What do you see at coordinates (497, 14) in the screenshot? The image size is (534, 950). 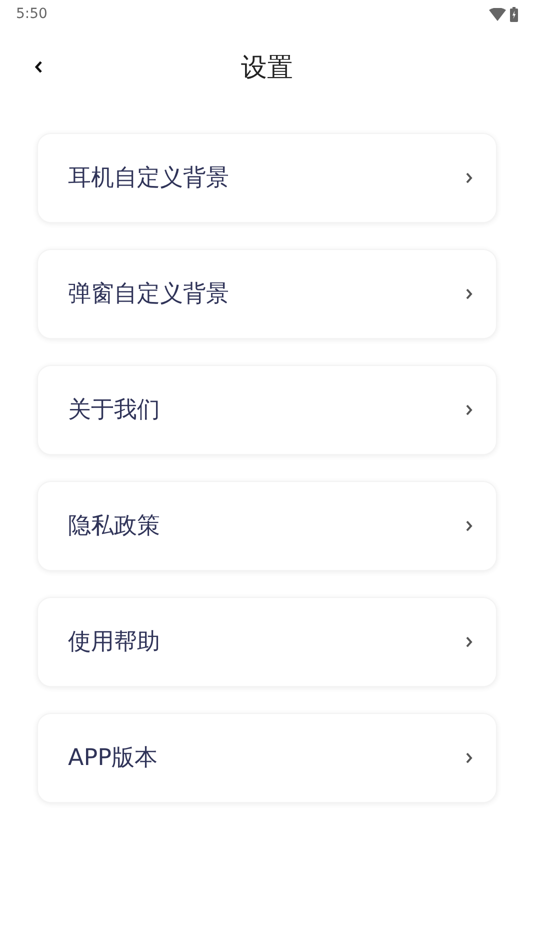 I see `wifi-icon` at bounding box center [497, 14].